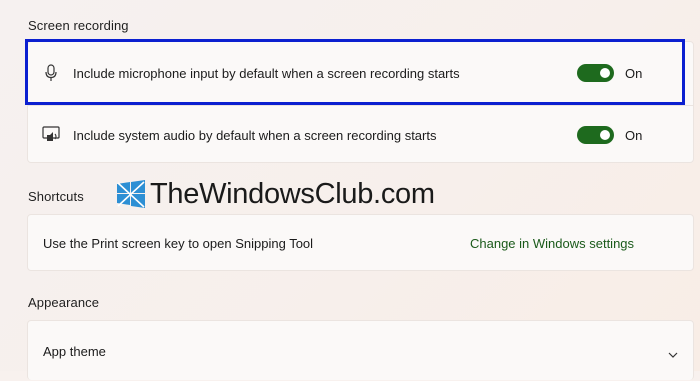 This screenshot has width=700, height=381. What do you see at coordinates (634, 135) in the screenshot?
I see `system-audio-toggle-state: On` at bounding box center [634, 135].